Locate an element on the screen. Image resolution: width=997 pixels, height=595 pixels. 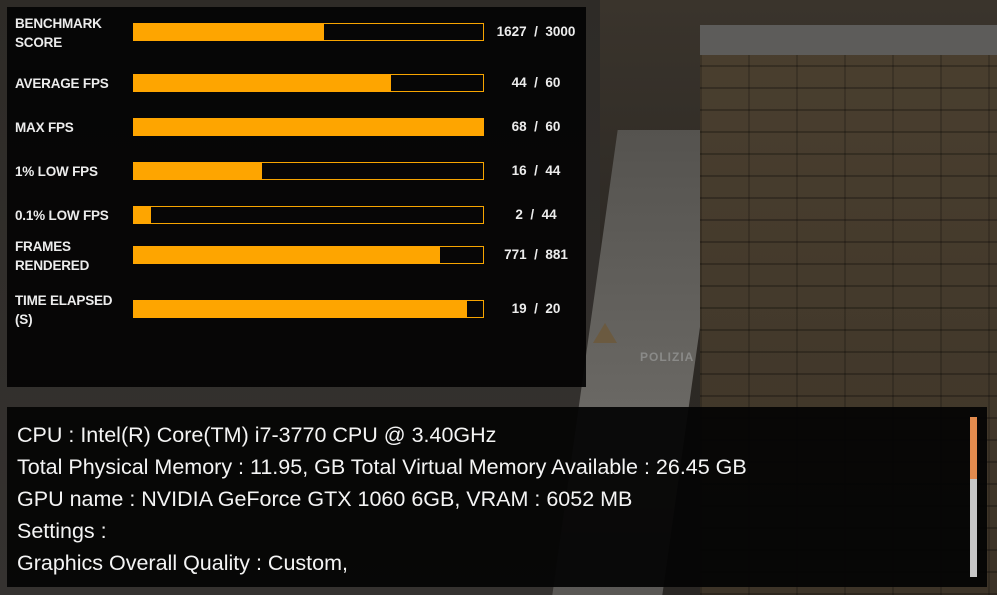
stat-value: 2 / 44 is located at coordinates (536, 214).